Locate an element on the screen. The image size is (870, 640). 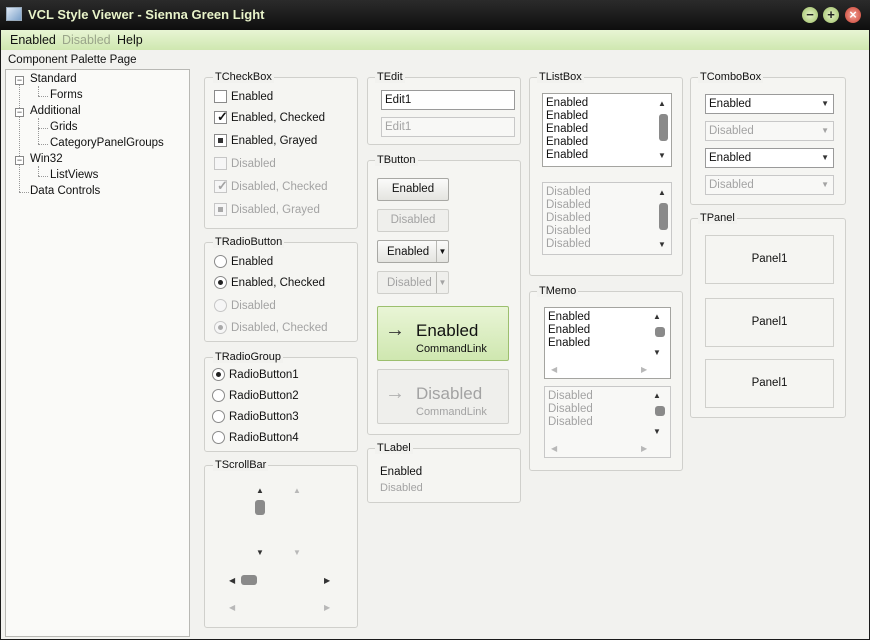
memo-line: Enabled is located at coordinates (569, 317).